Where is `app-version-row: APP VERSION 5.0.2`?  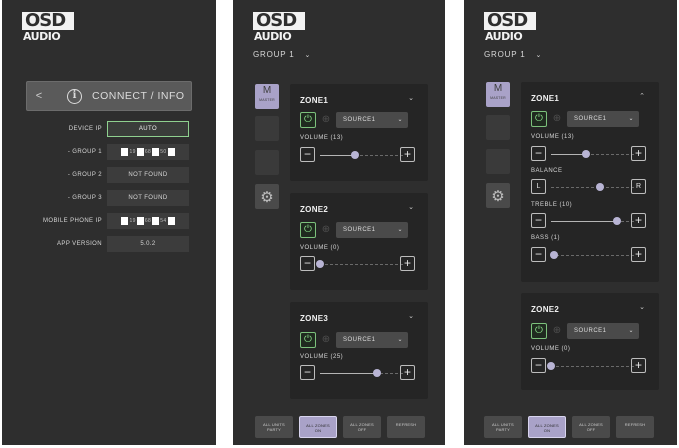
app-version-row: APP VERSION 5.0.2 is located at coordinates (109, 244).